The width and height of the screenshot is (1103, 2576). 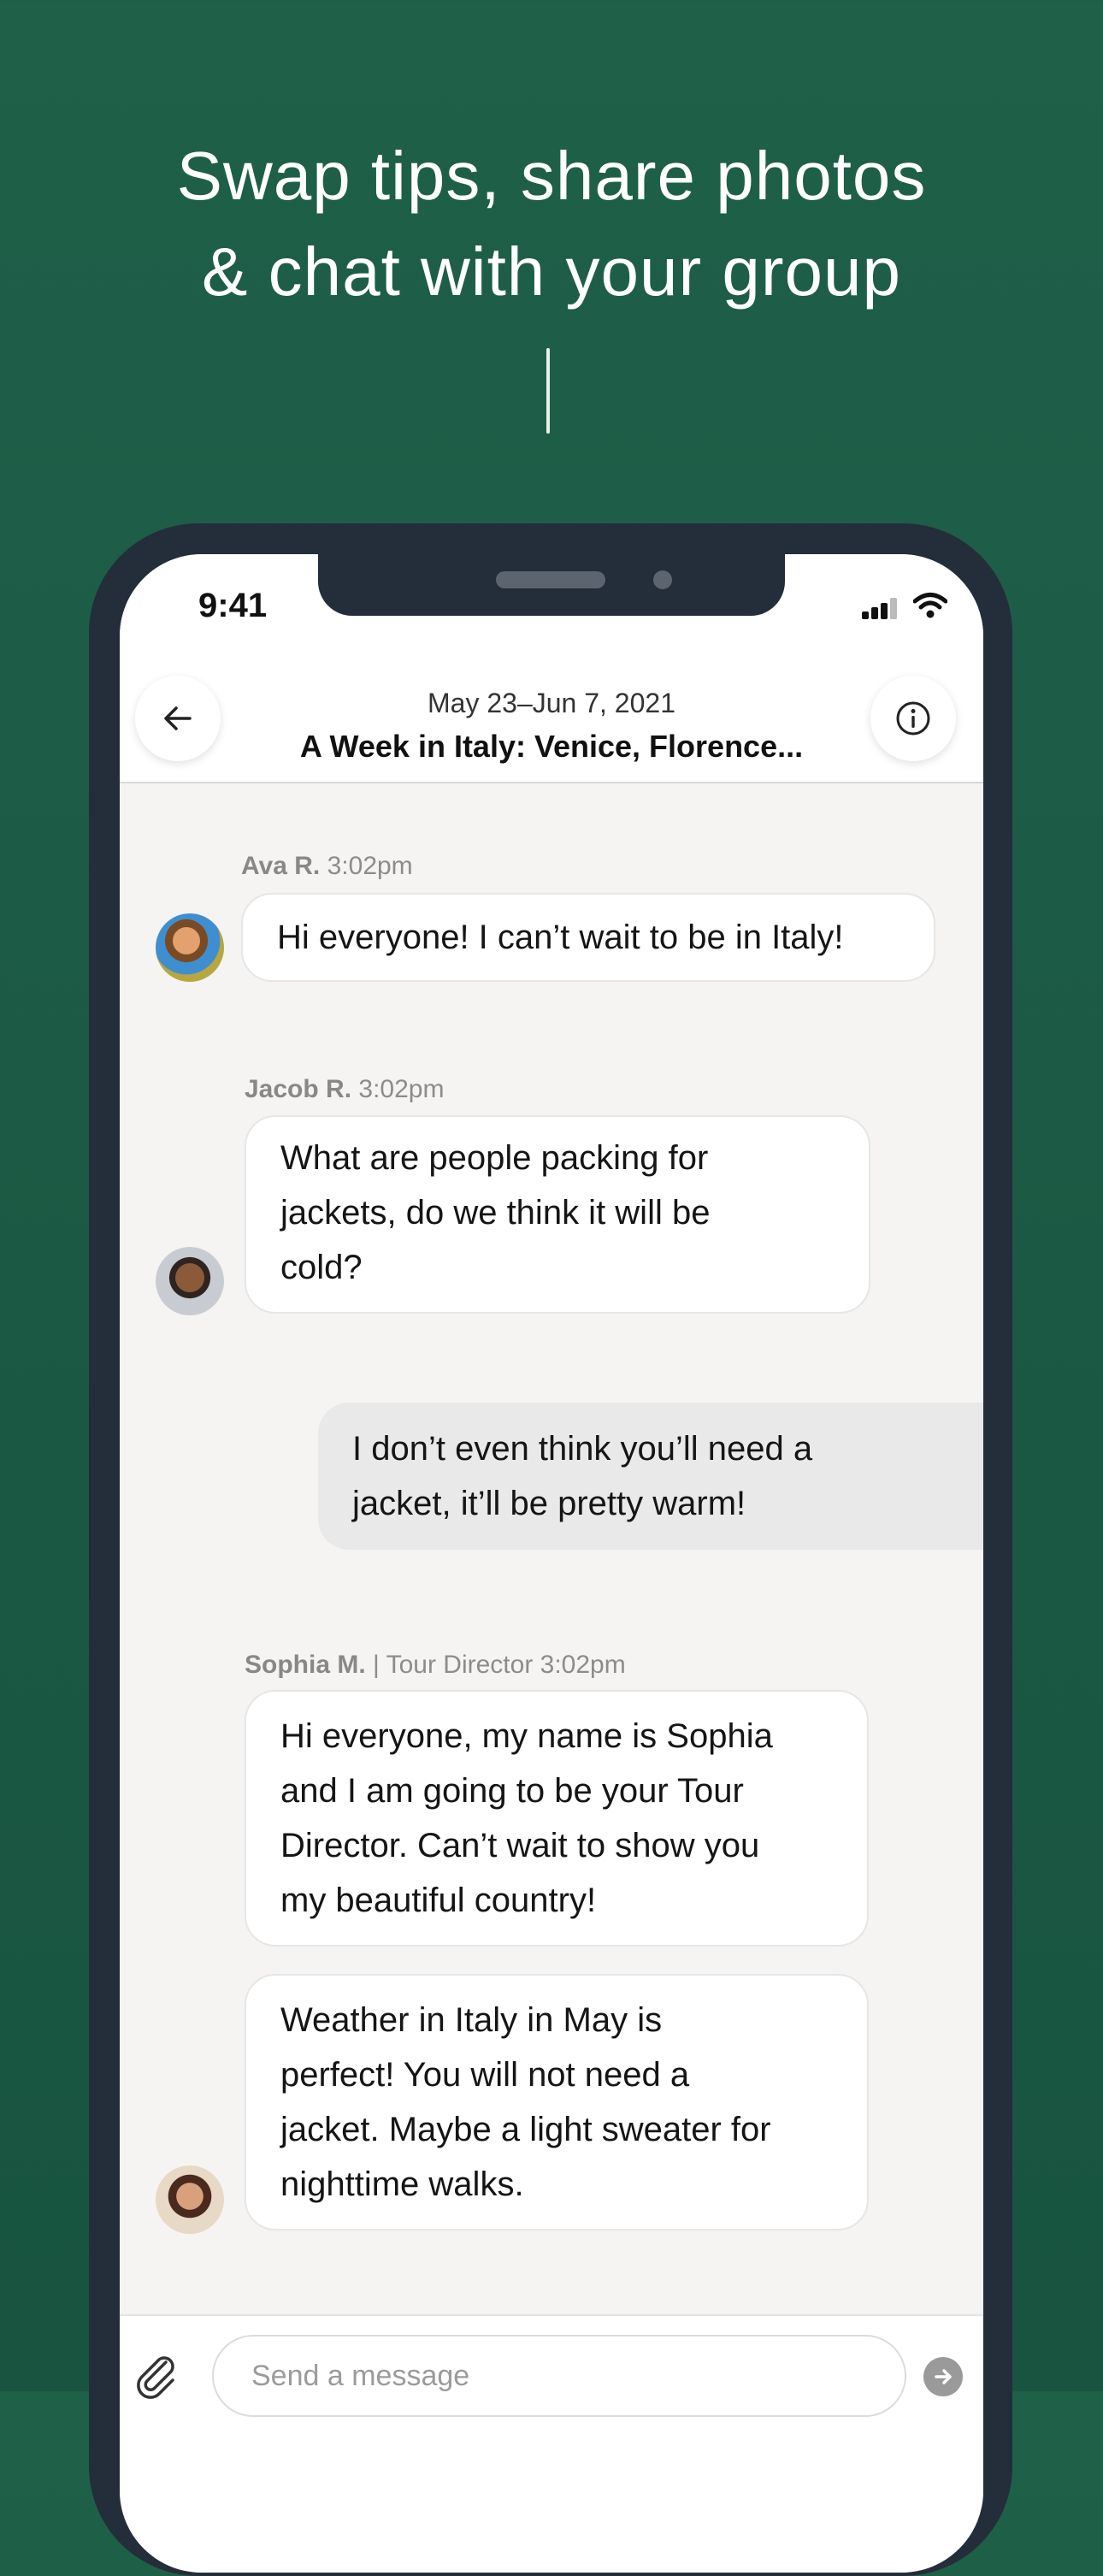 I want to click on message-meta-sophia: Sophia M. | Tour Director 3:02pm, so click(x=435, y=1665).